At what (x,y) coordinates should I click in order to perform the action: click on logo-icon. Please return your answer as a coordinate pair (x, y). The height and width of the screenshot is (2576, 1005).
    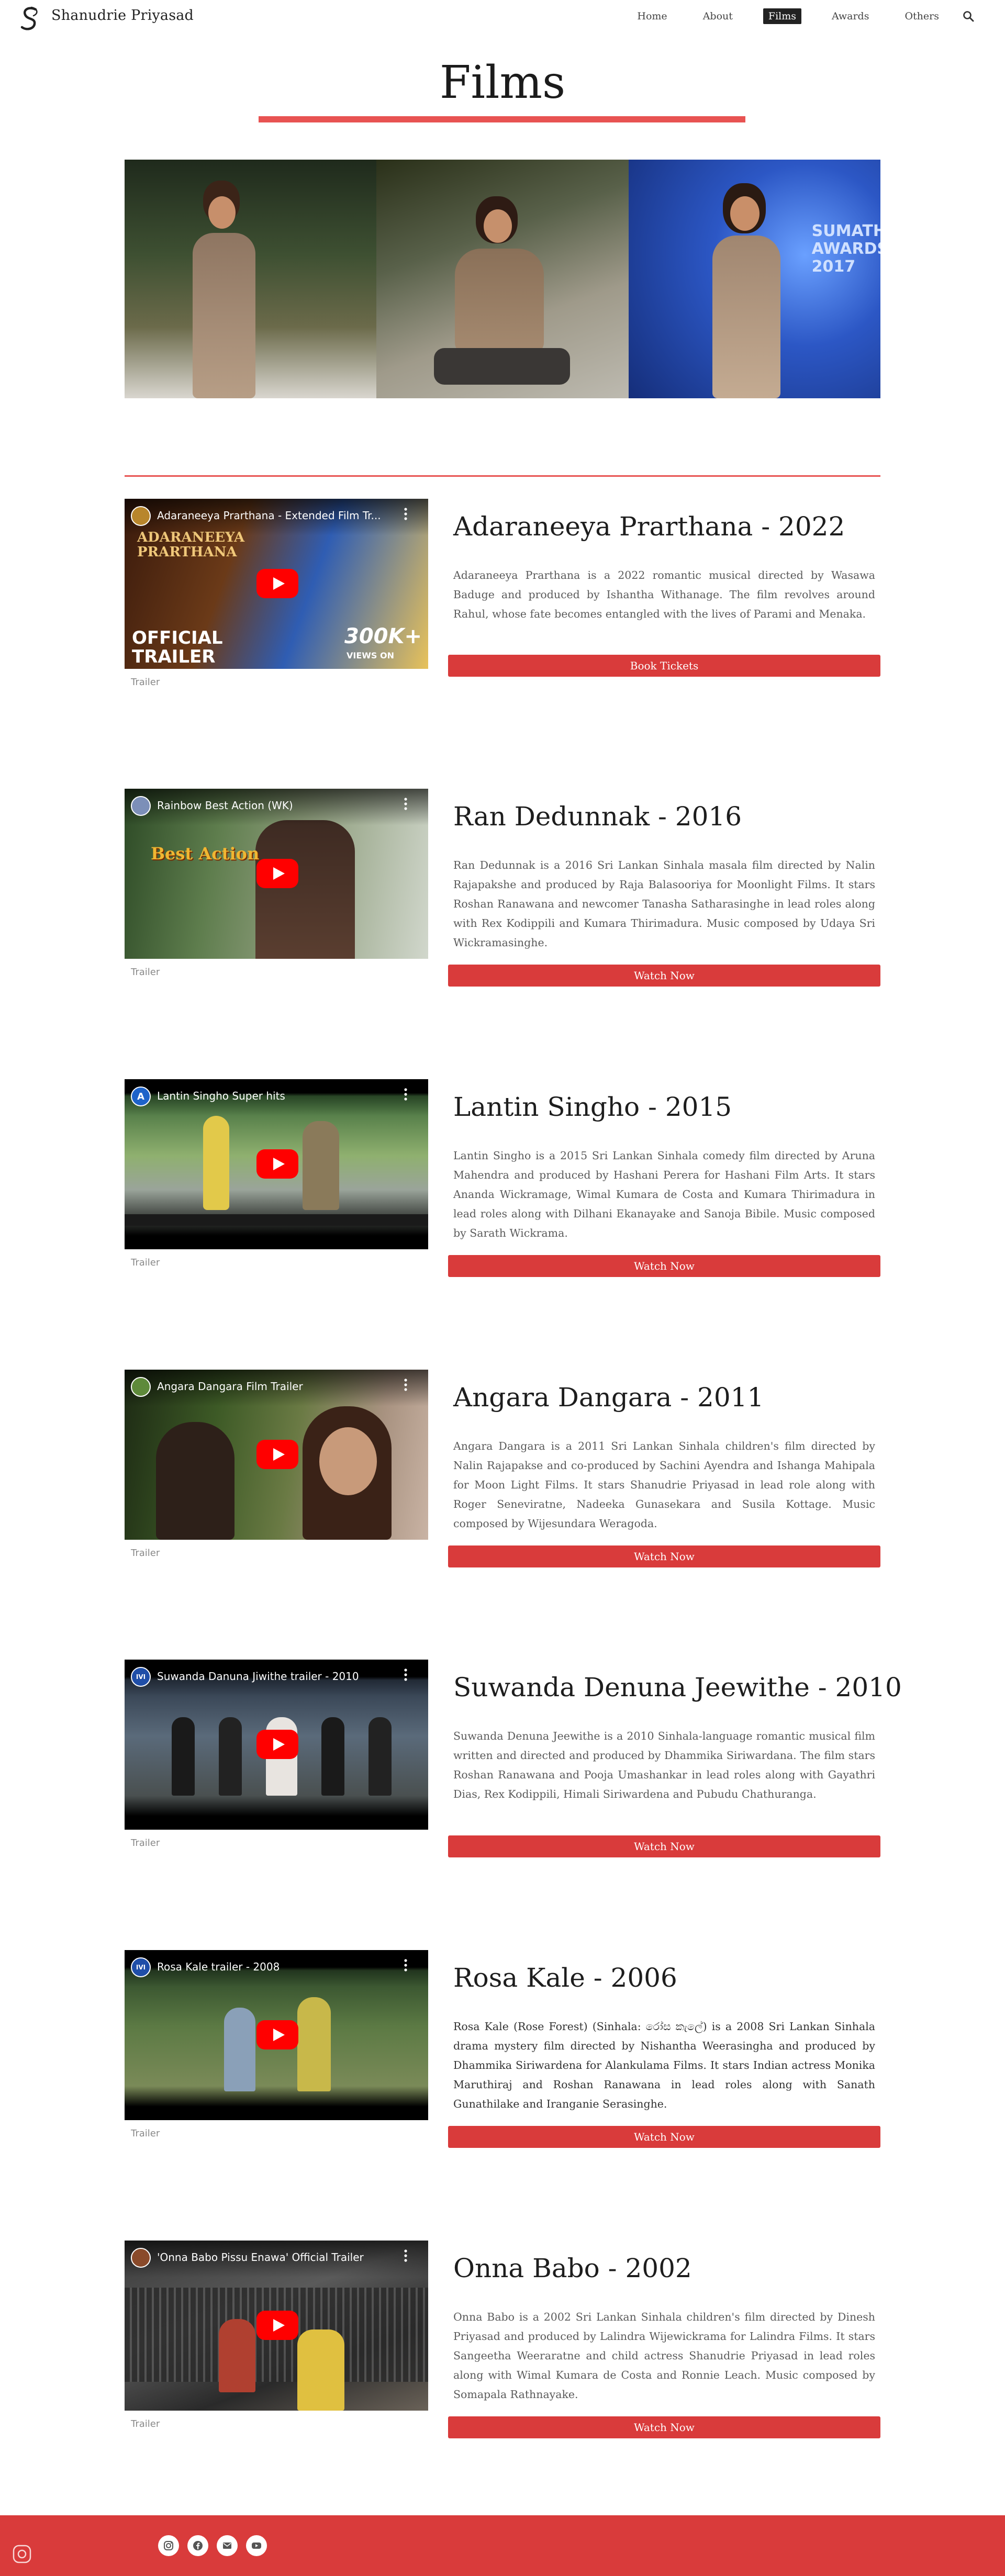
    Looking at the image, I should click on (30, 18).